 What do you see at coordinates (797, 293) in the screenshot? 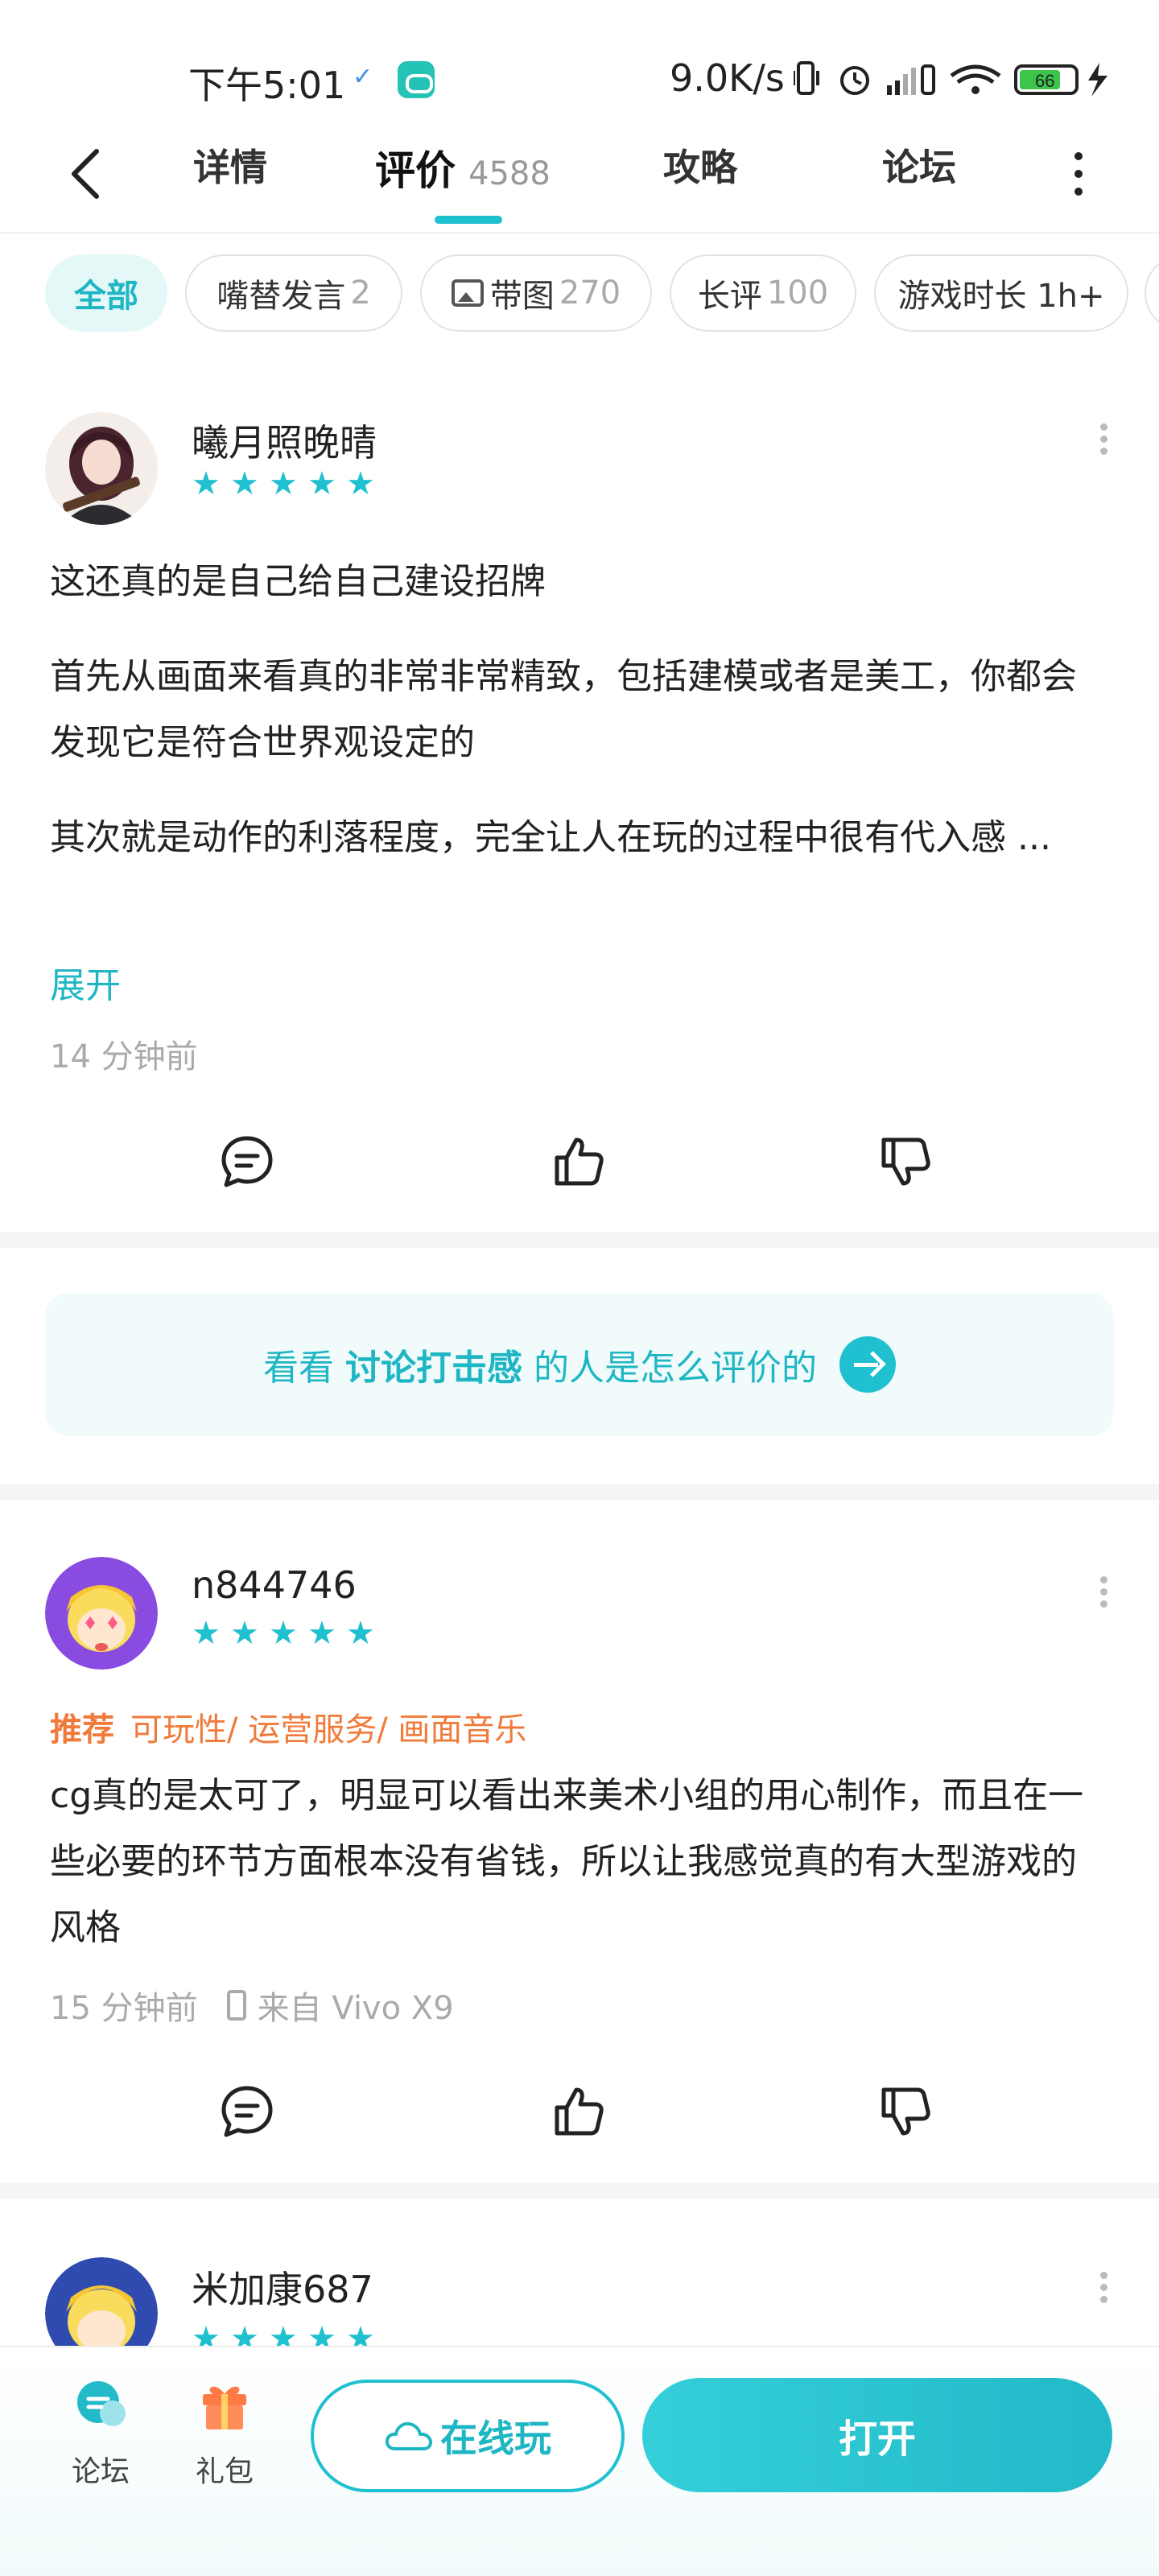
I see `filter-chip-count: 100` at bounding box center [797, 293].